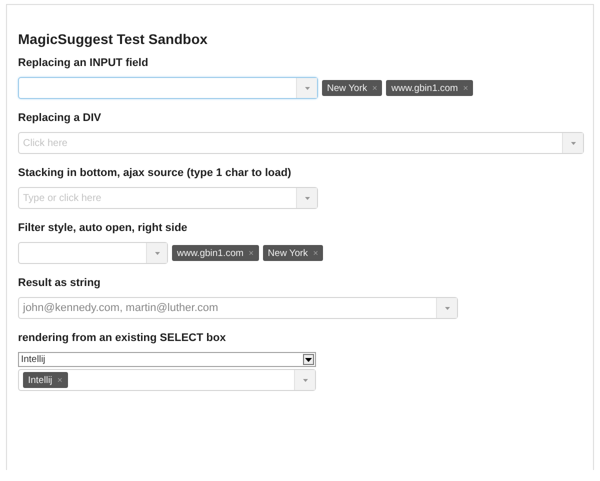 The width and height of the screenshot is (600, 481). What do you see at coordinates (60, 283) in the screenshot?
I see `section-label: Result as string` at bounding box center [60, 283].